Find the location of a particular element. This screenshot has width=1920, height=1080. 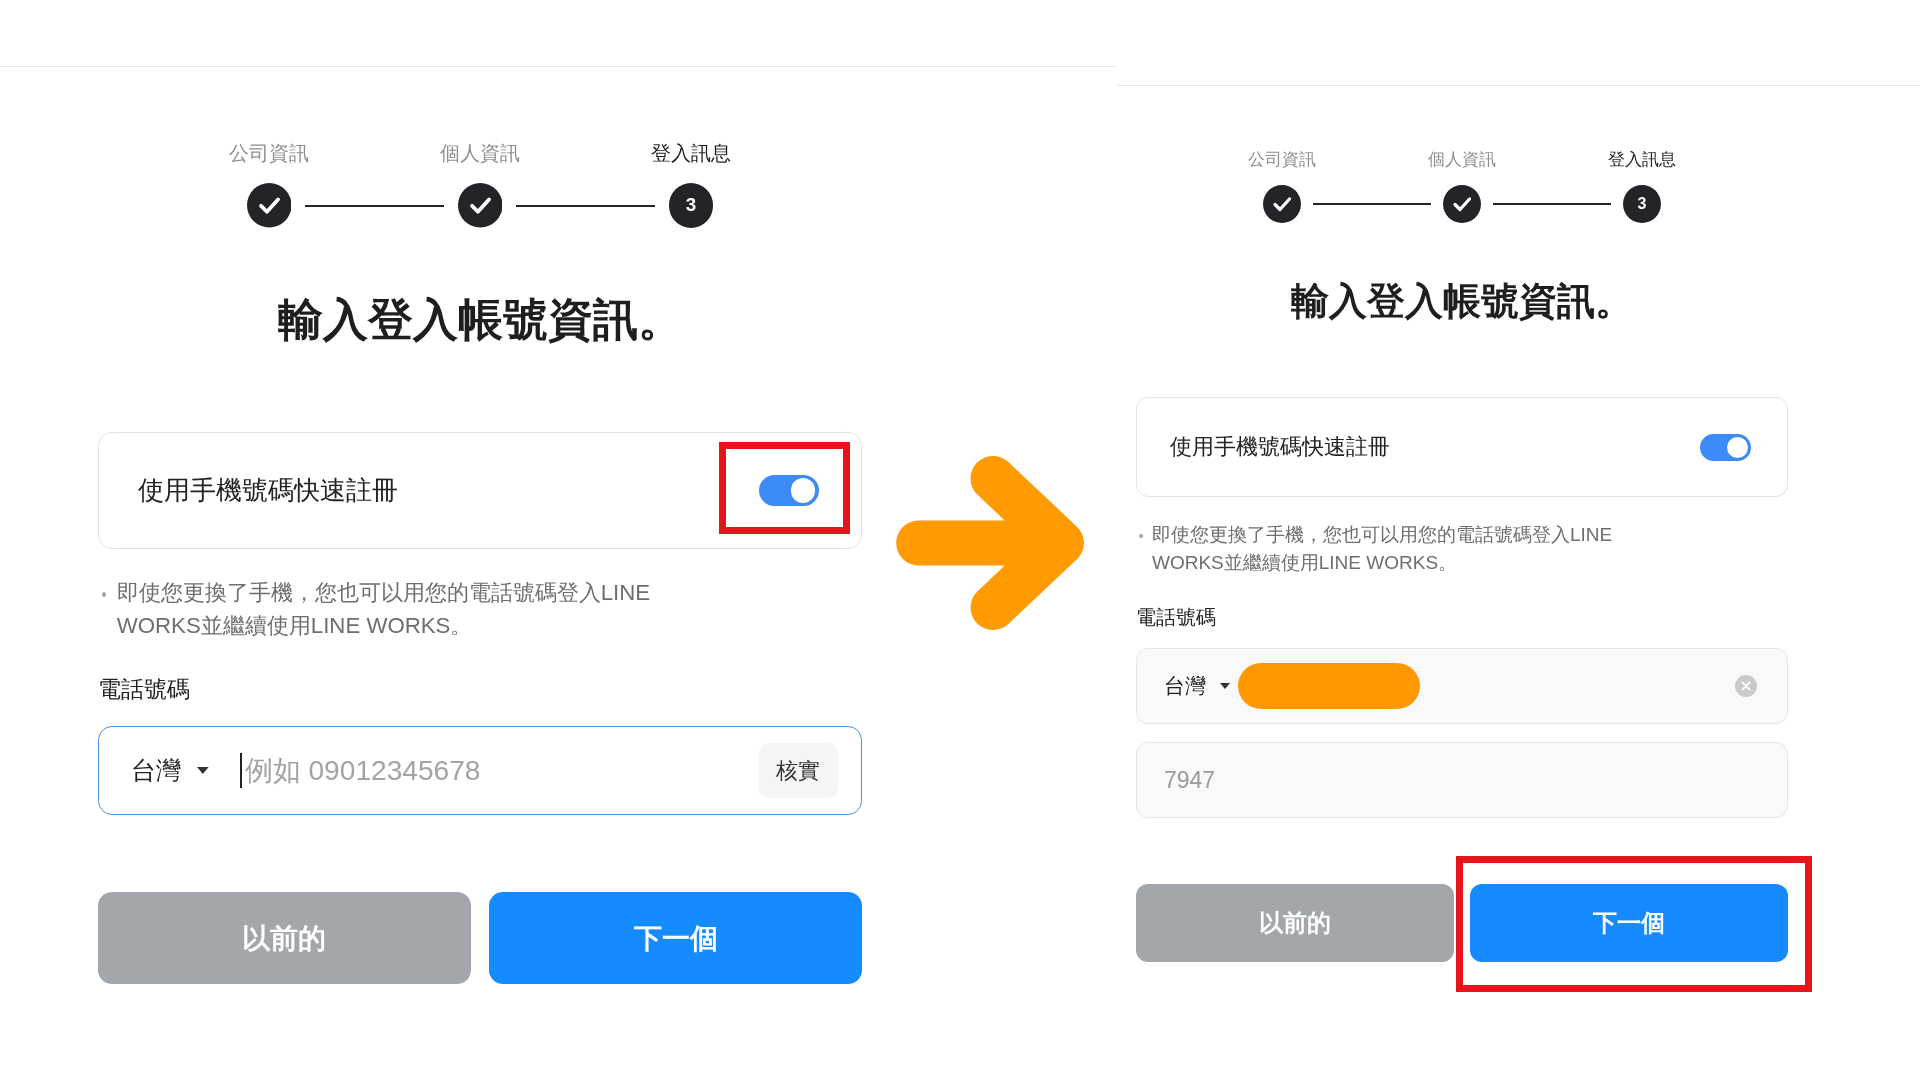

text-cursor-icon is located at coordinates (241, 771).